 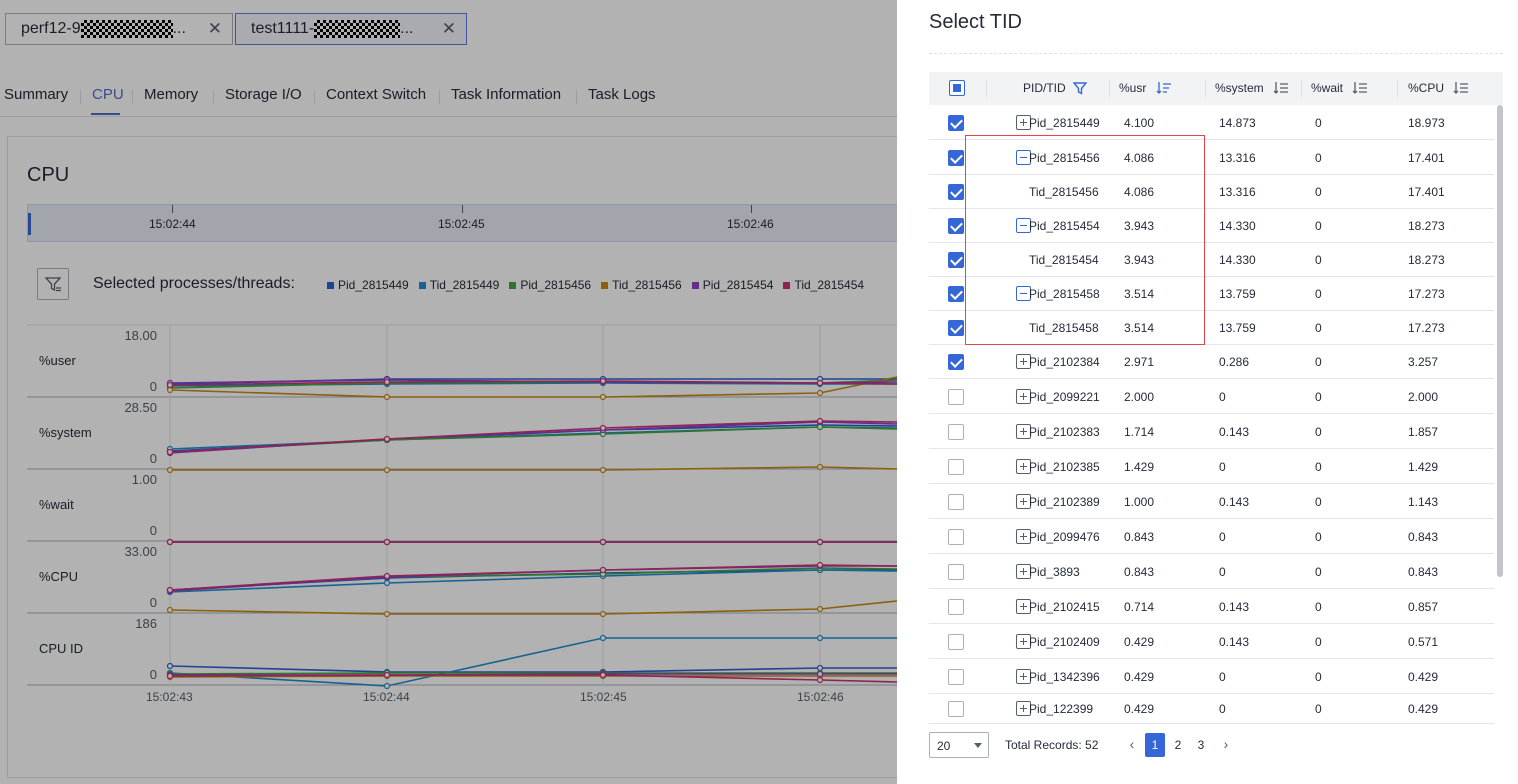 What do you see at coordinates (1064, 677) in the screenshot?
I see `cell-id: Pid_1342396` at bounding box center [1064, 677].